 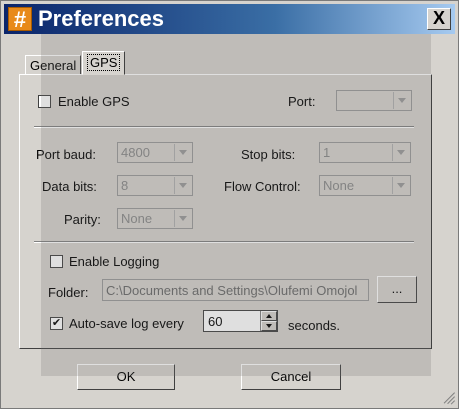 What do you see at coordinates (135, 152) in the screenshot?
I see `port-baud-value: 4800` at bounding box center [135, 152].